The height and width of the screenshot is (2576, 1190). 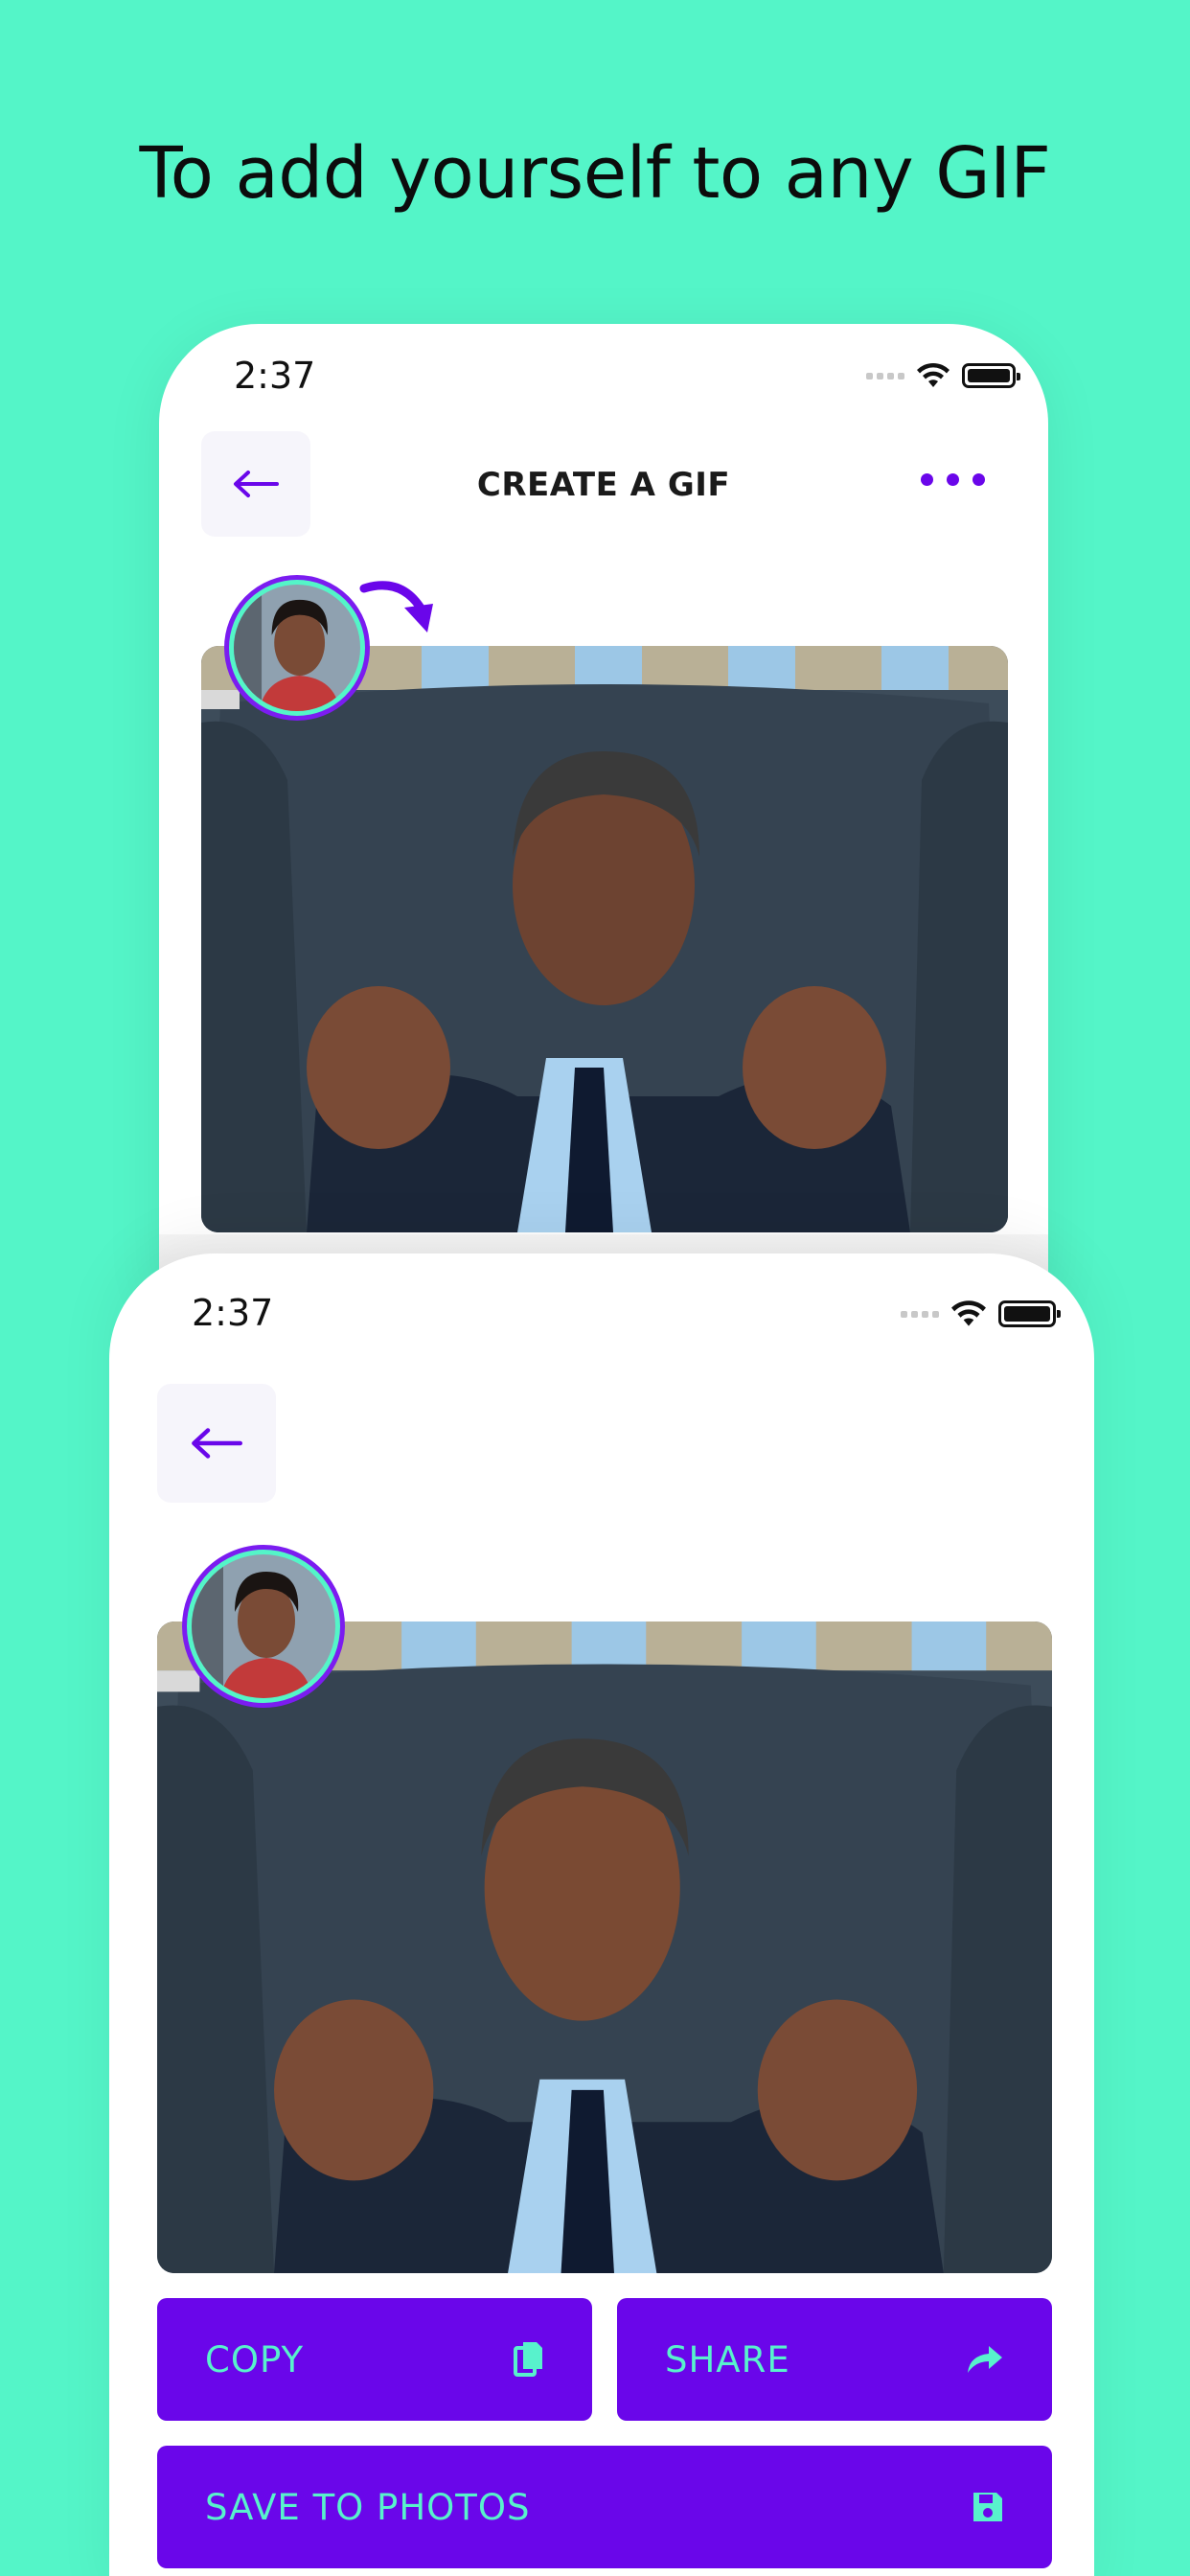 I want to click on copy-icon, so click(x=528, y=2359).